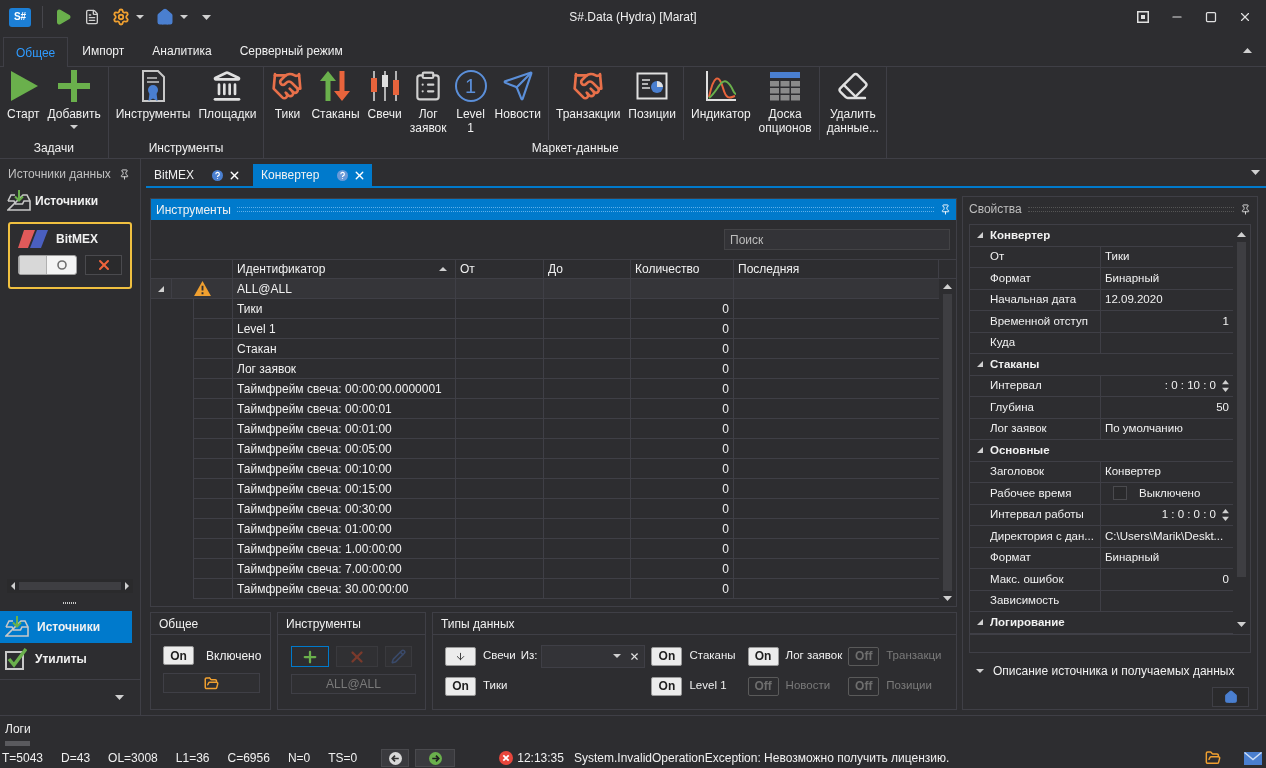  What do you see at coordinates (470, 105) in the screenshot?
I see `ribbon-button: 1 Level 1` at bounding box center [470, 105].